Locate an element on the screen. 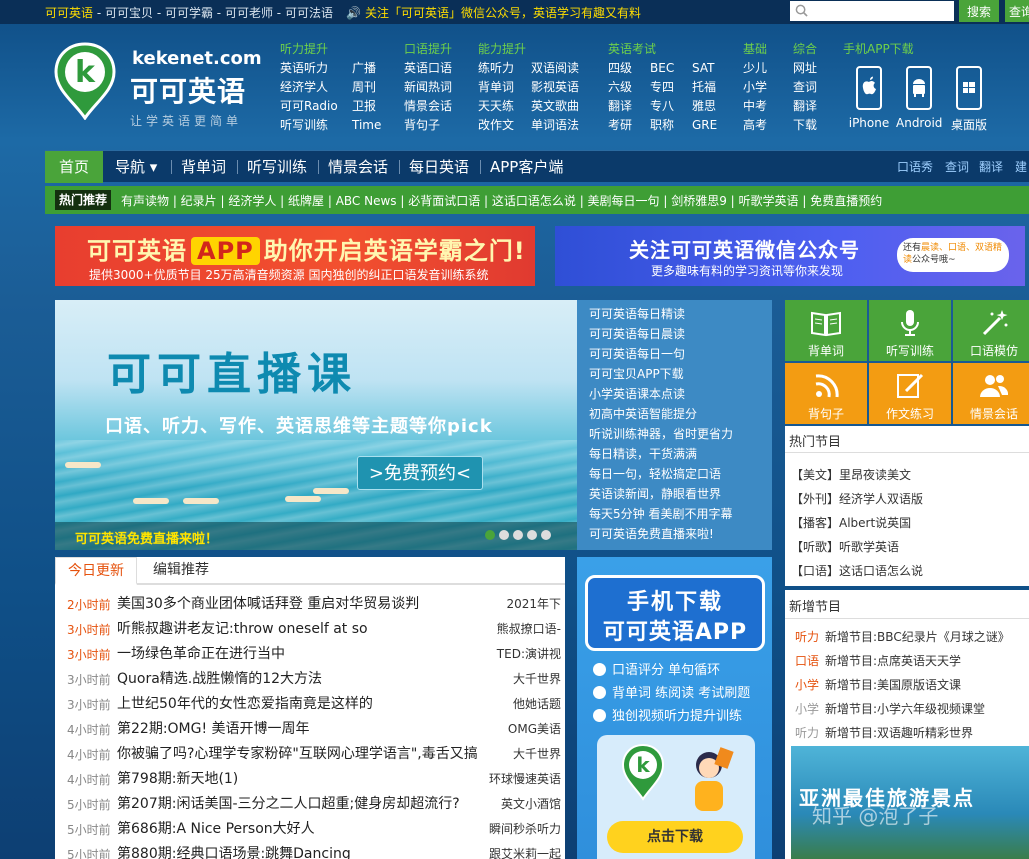  news-row: 2小时前 美国30多个商业团体喊话拜登 重启对华贸易谈判 2021年下 is located at coordinates (314, 604).